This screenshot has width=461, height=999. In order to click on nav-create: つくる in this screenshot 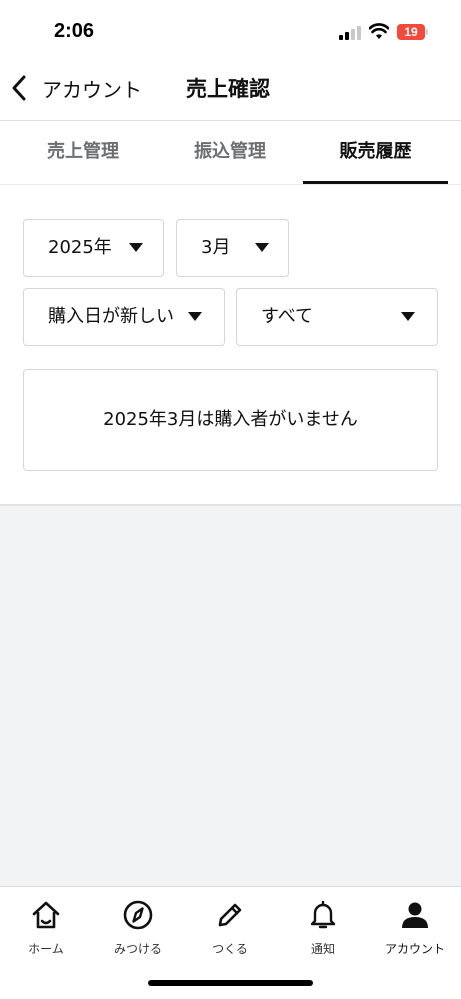, I will do `click(230, 927)`.